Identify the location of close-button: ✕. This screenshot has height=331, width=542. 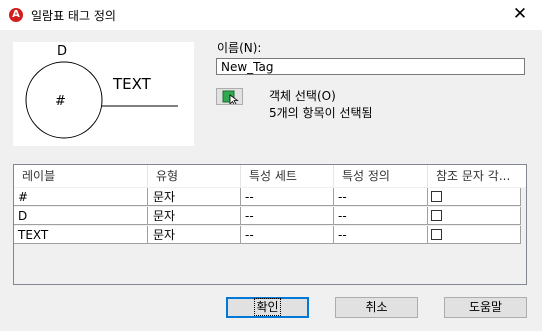
(520, 15).